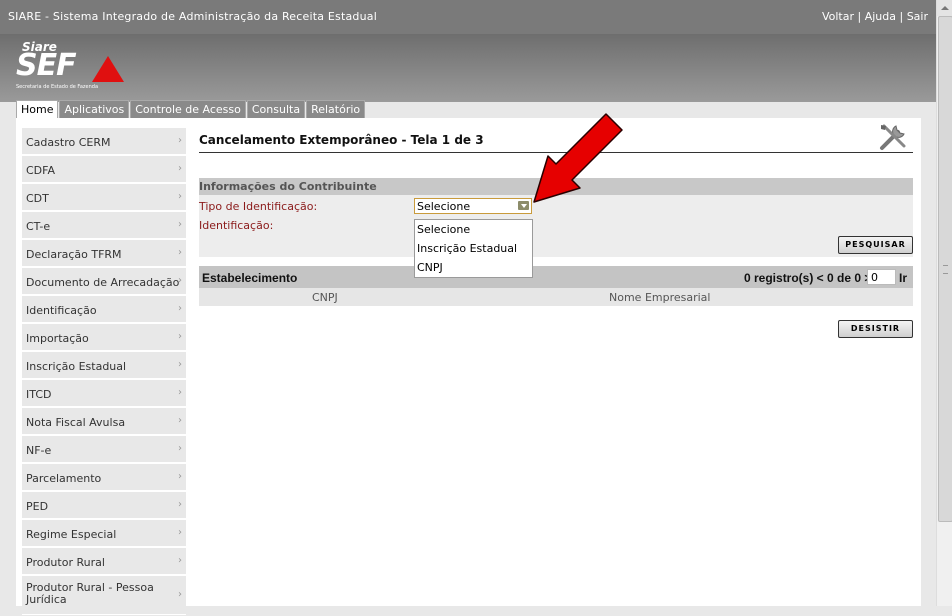 The height and width of the screenshot is (616, 952). What do you see at coordinates (104, 197) in the screenshot?
I see `sidebar-item-cdt: CDT ›` at bounding box center [104, 197].